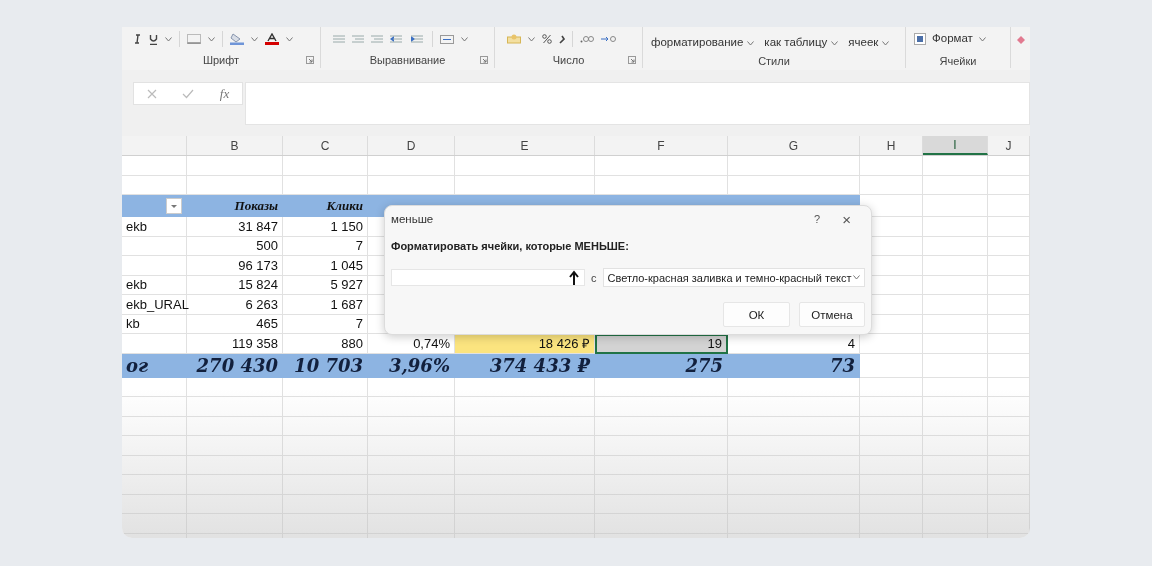 The height and width of the screenshot is (566, 1152). Describe the element at coordinates (325, 344) in the screenshot. I see `table-cell: 880` at that location.